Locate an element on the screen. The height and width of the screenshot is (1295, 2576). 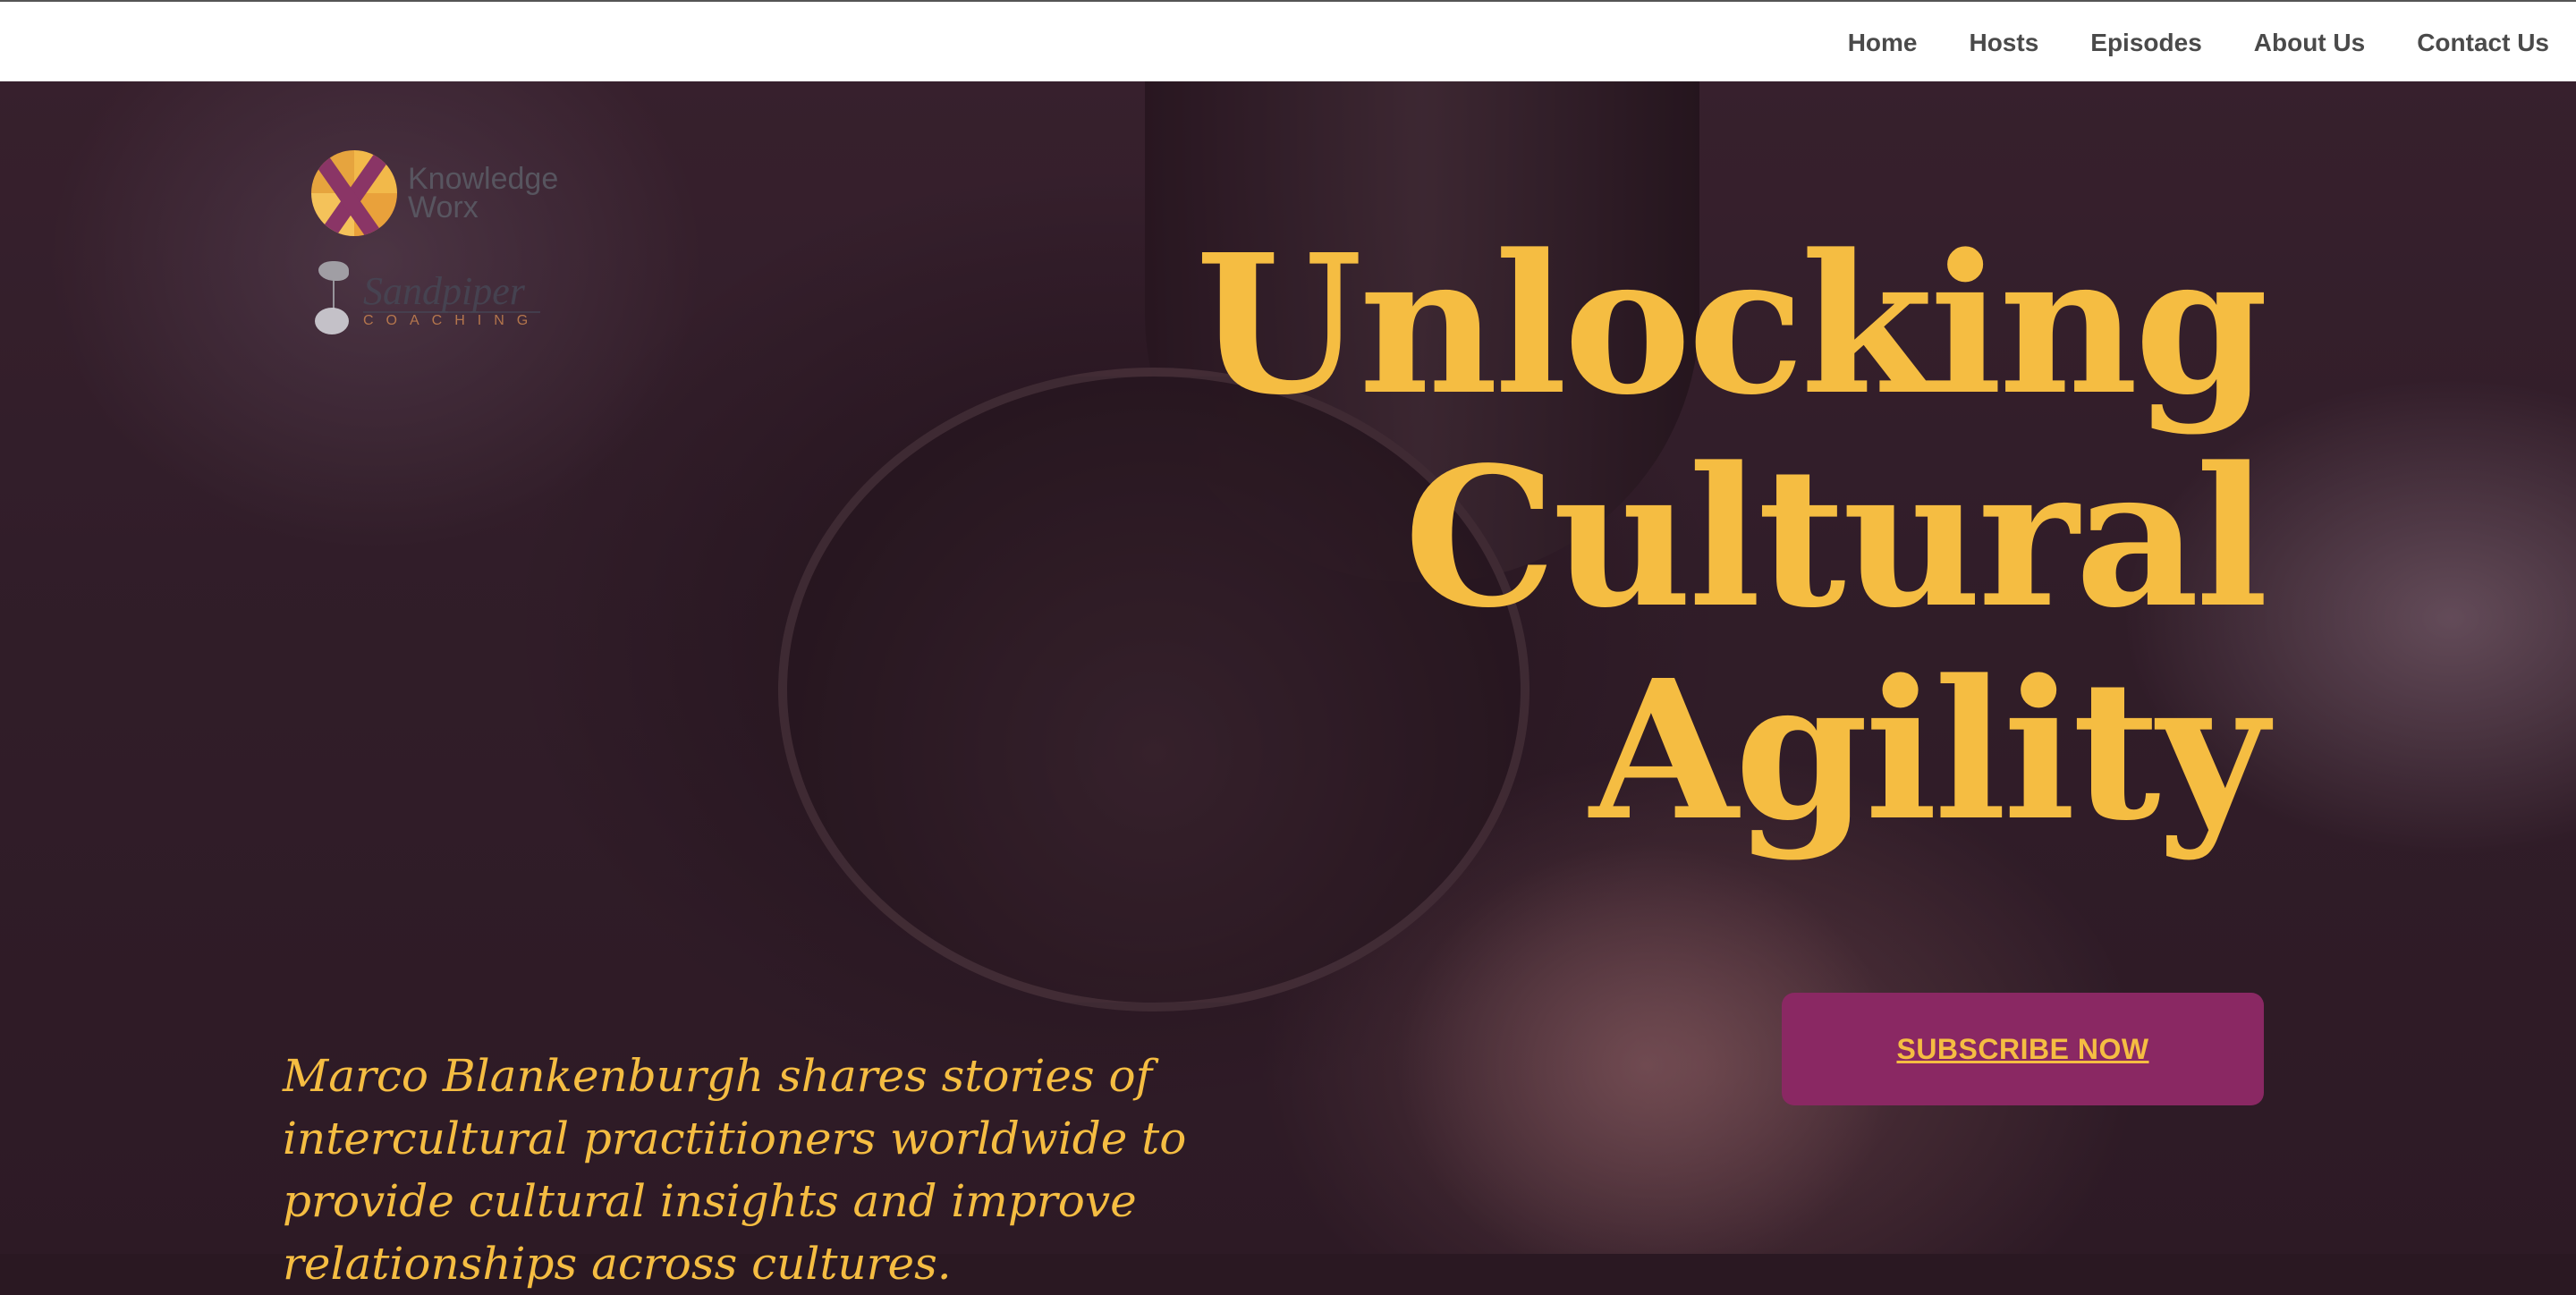
subscribe-now-button: SUBSCRIBE NOW is located at coordinates (2023, 1049).